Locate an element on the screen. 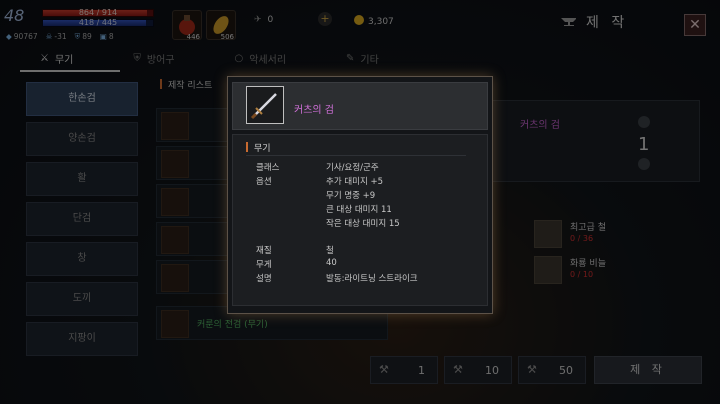 The width and height of the screenshot is (720, 404). option-line: 무기 명중 +9 is located at coordinates (351, 196).